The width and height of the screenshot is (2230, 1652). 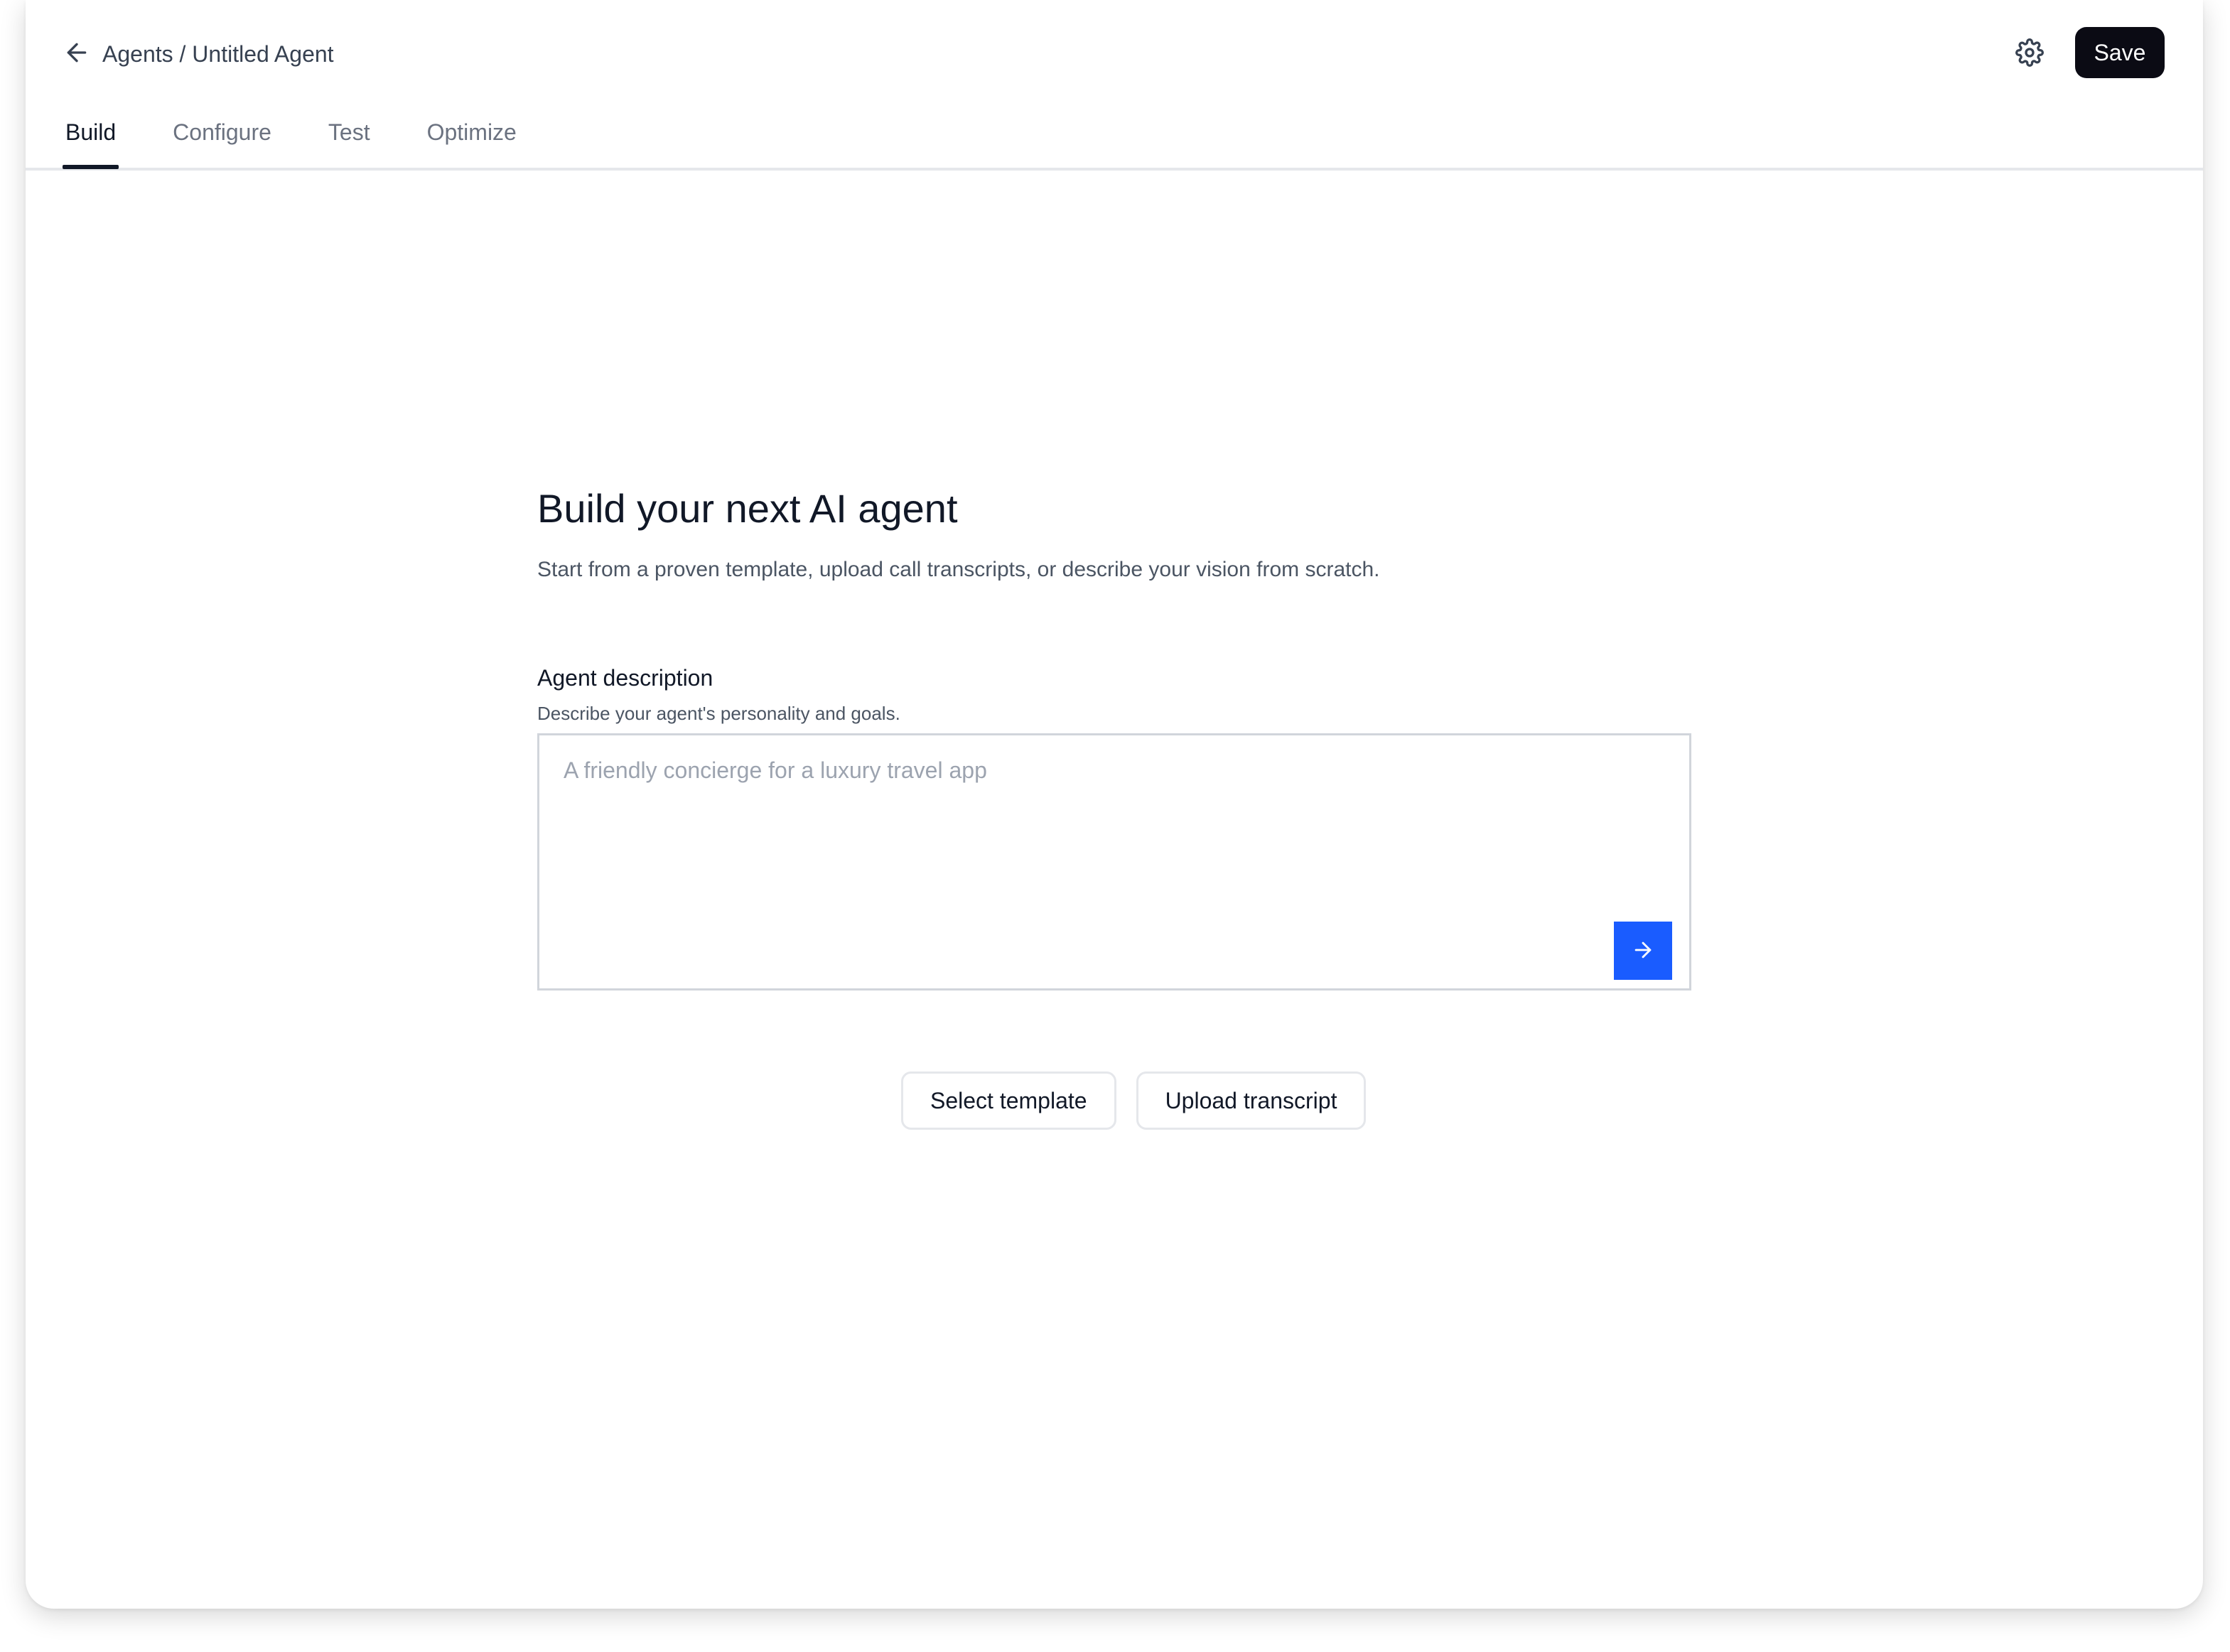 I want to click on tab-configure: Configure, so click(x=222, y=142).